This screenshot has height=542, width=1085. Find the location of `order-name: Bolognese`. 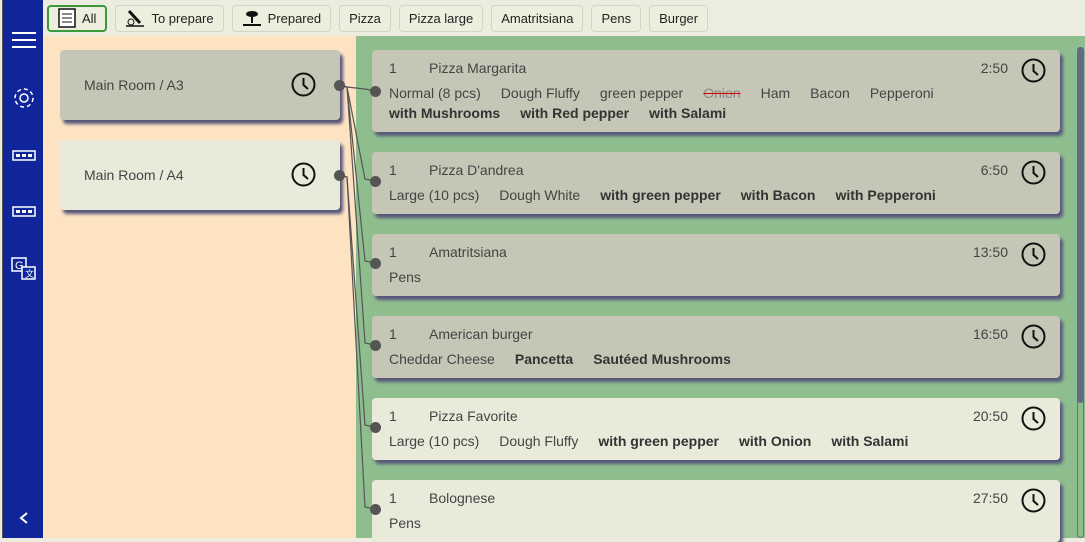

order-name: Bolognese is located at coordinates (462, 498).